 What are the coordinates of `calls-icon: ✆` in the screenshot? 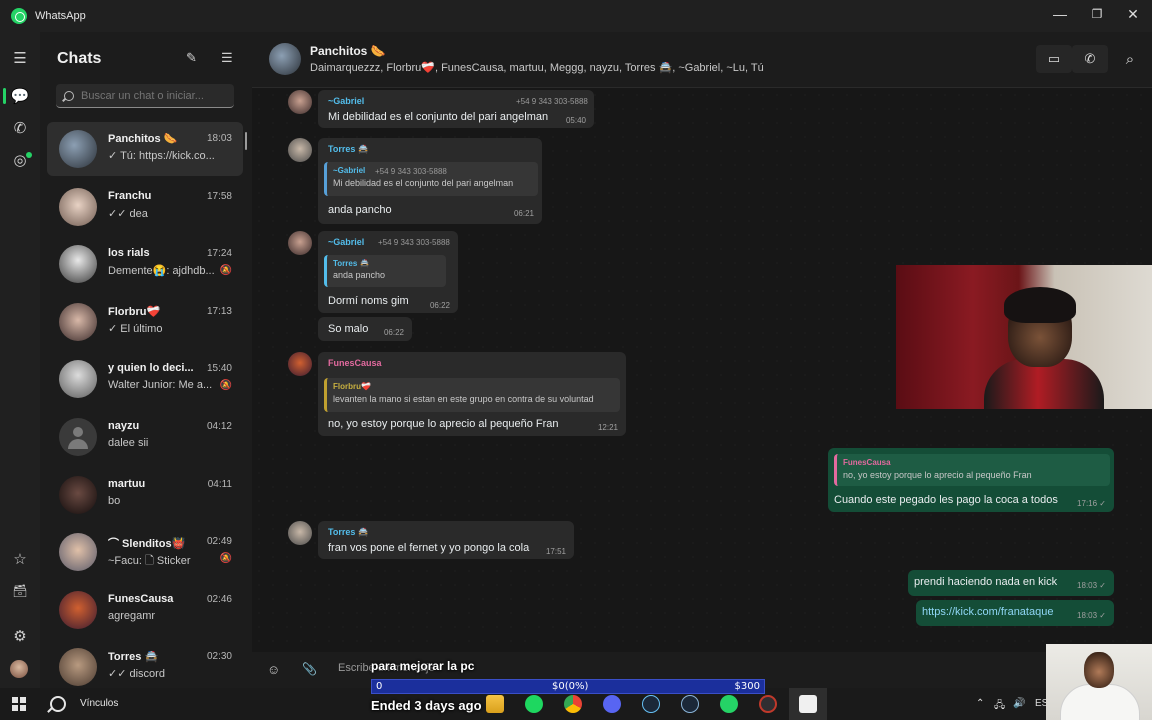 It's located at (20, 128).